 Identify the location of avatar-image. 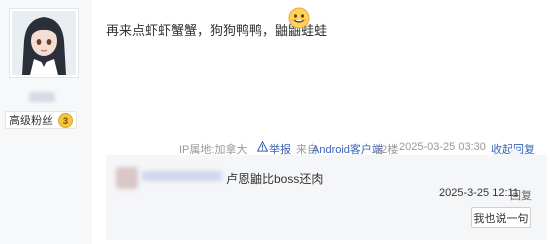
(44, 43).